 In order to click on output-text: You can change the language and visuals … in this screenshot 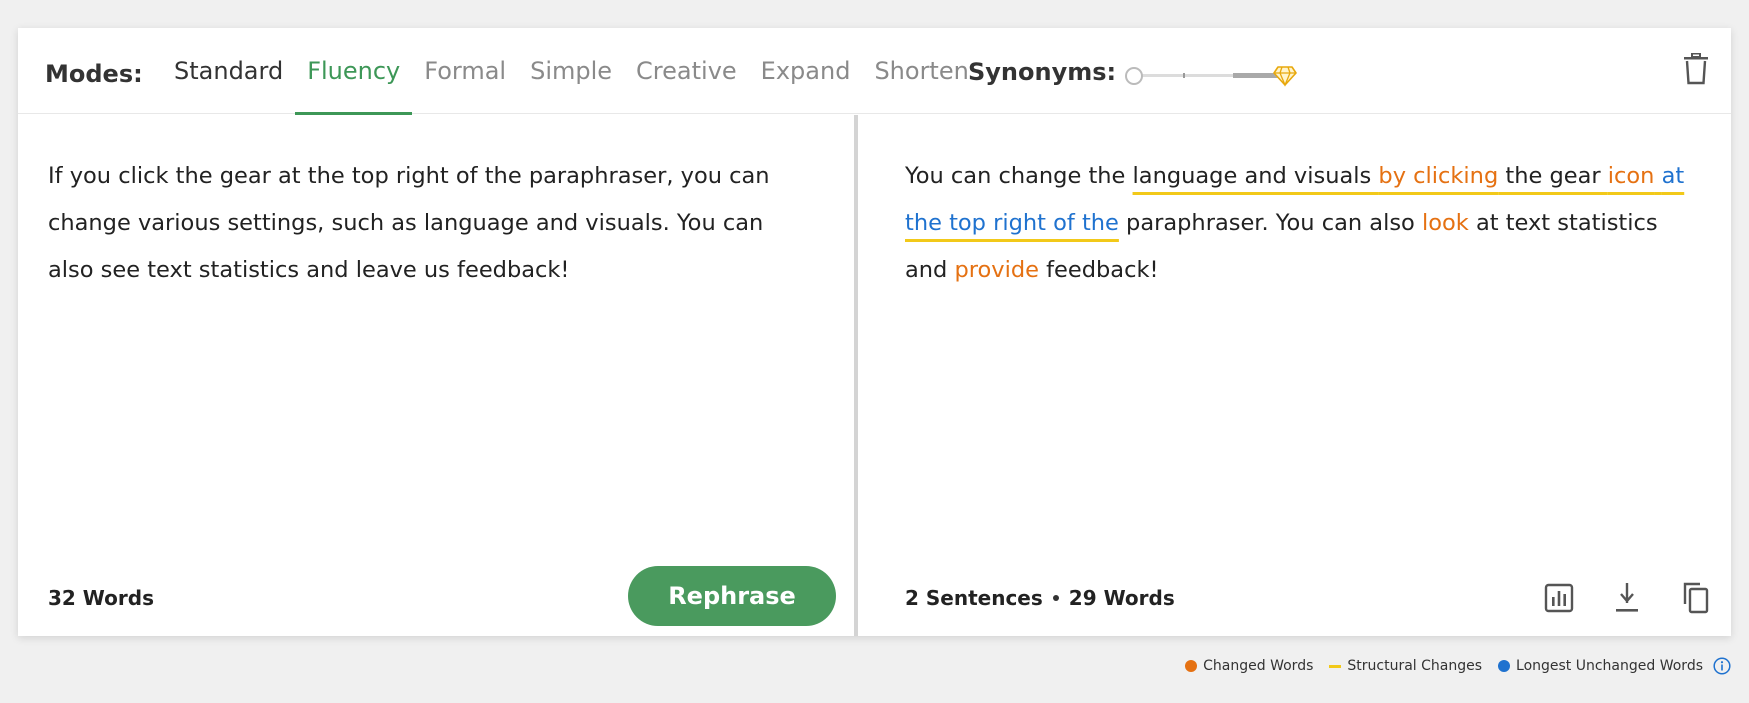, I will do `click(1304, 223)`.